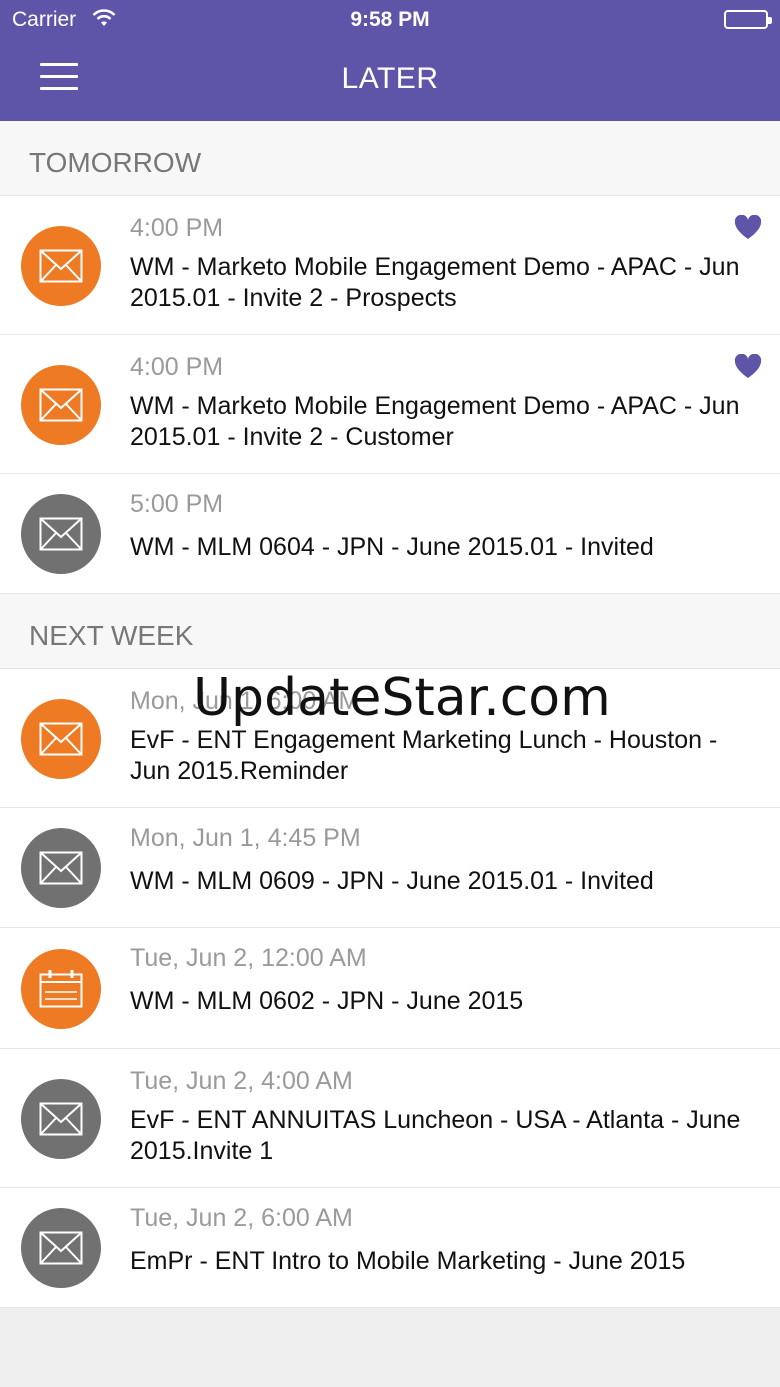 The width and height of the screenshot is (780, 1387). Describe the element at coordinates (390, 1347) in the screenshot. I see `empty-area` at that location.